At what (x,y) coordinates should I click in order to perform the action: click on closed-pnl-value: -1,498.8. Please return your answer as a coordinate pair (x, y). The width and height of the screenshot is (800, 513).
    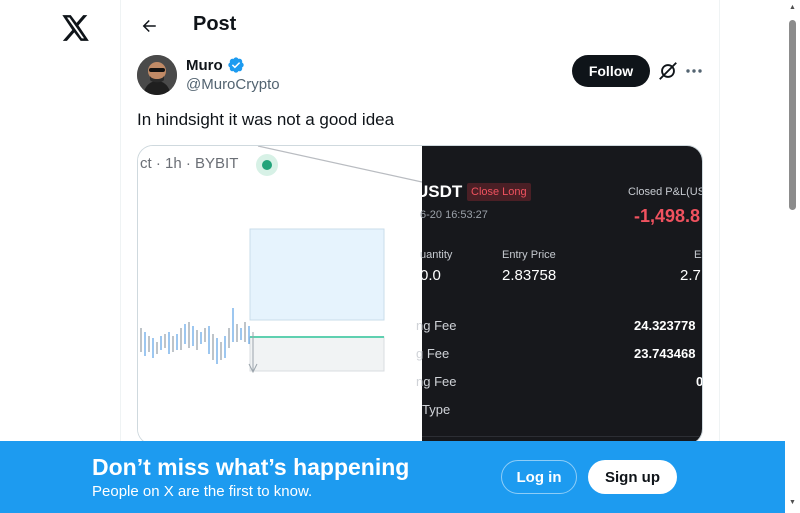
    Looking at the image, I should click on (667, 216).